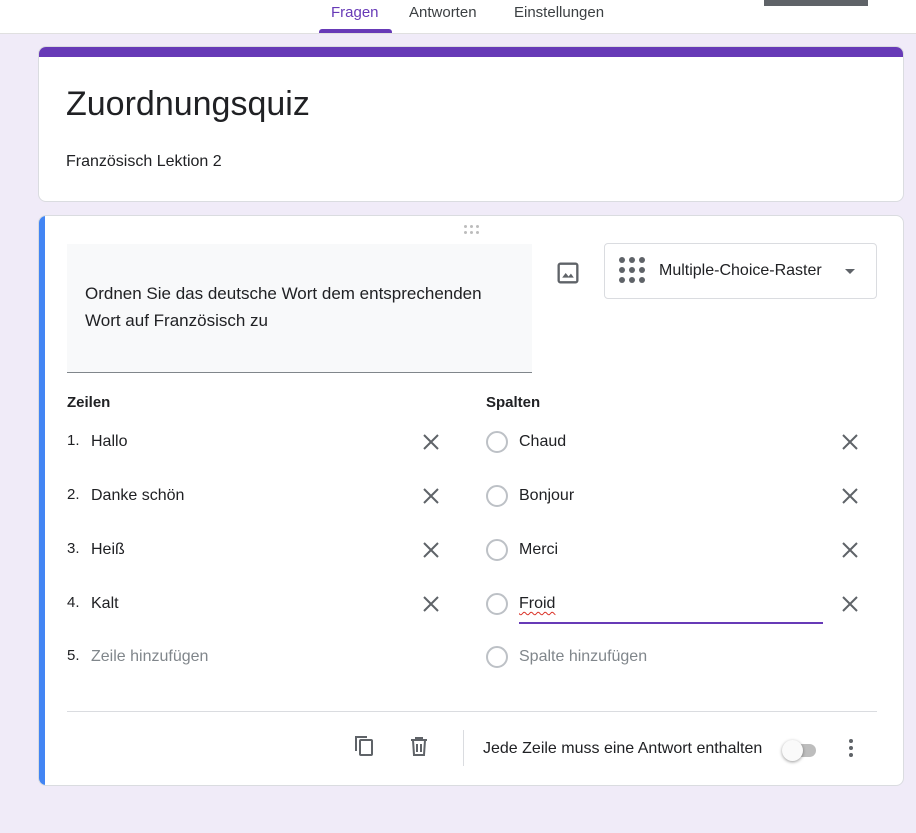 The image size is (916, 833). I want to click on grid-icon, so click(633, 271).